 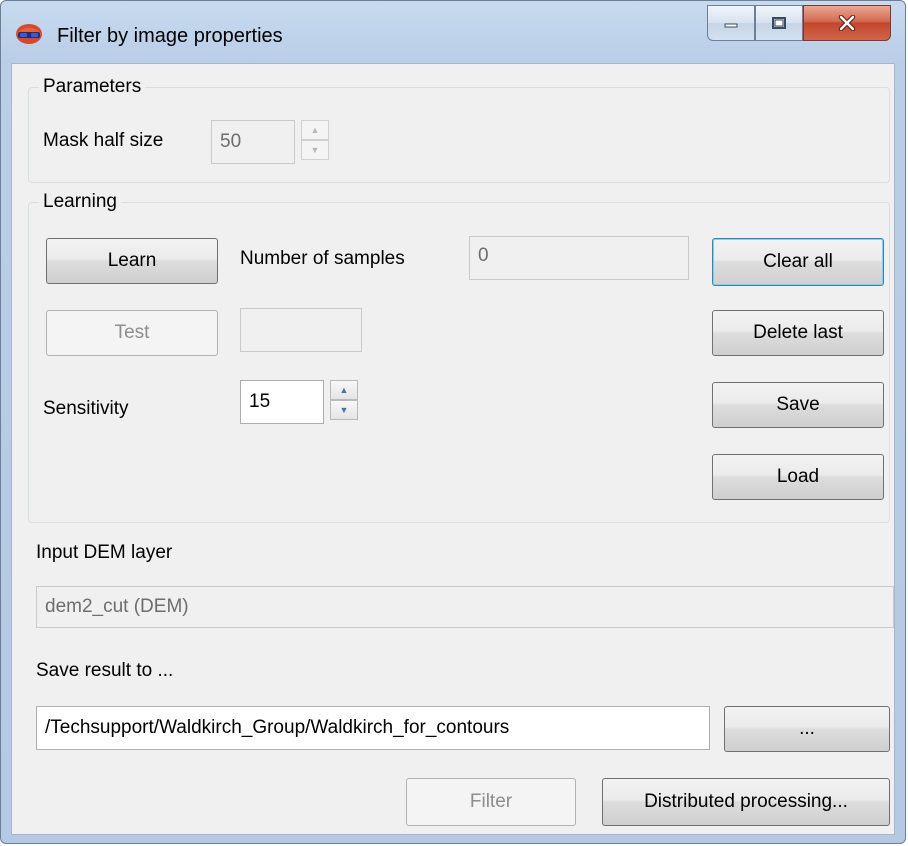 I want to click on app-logo-icon, so click(x=29, y=34).